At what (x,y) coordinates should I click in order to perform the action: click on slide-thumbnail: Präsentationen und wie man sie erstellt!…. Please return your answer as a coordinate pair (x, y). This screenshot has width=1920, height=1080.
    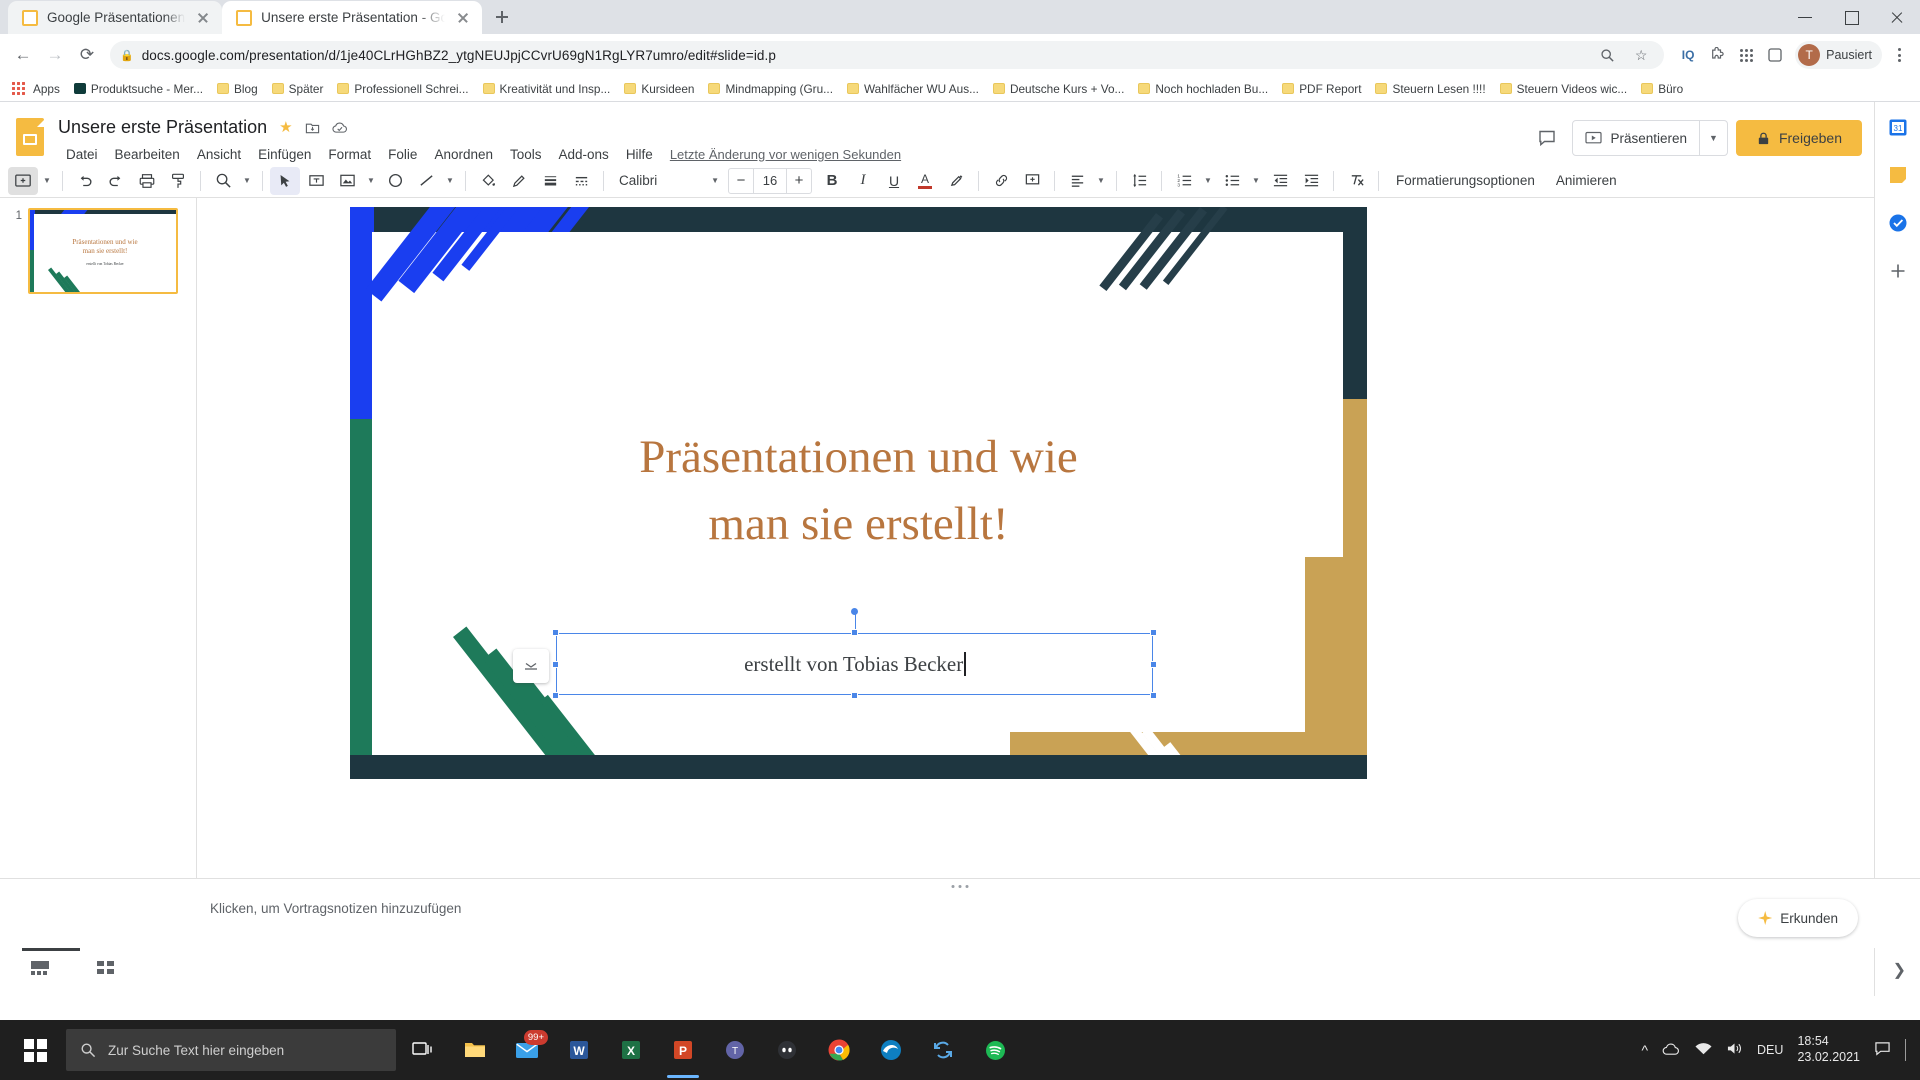
    Looking at the image, I should click on (103, 251).